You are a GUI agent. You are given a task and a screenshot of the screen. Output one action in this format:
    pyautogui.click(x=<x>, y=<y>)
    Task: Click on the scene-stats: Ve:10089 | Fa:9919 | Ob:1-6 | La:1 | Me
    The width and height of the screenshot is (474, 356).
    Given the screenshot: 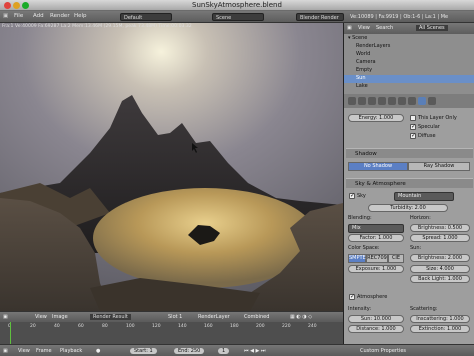 What is the action you would take?
    pyautogui.click(x=399, y=17)
    